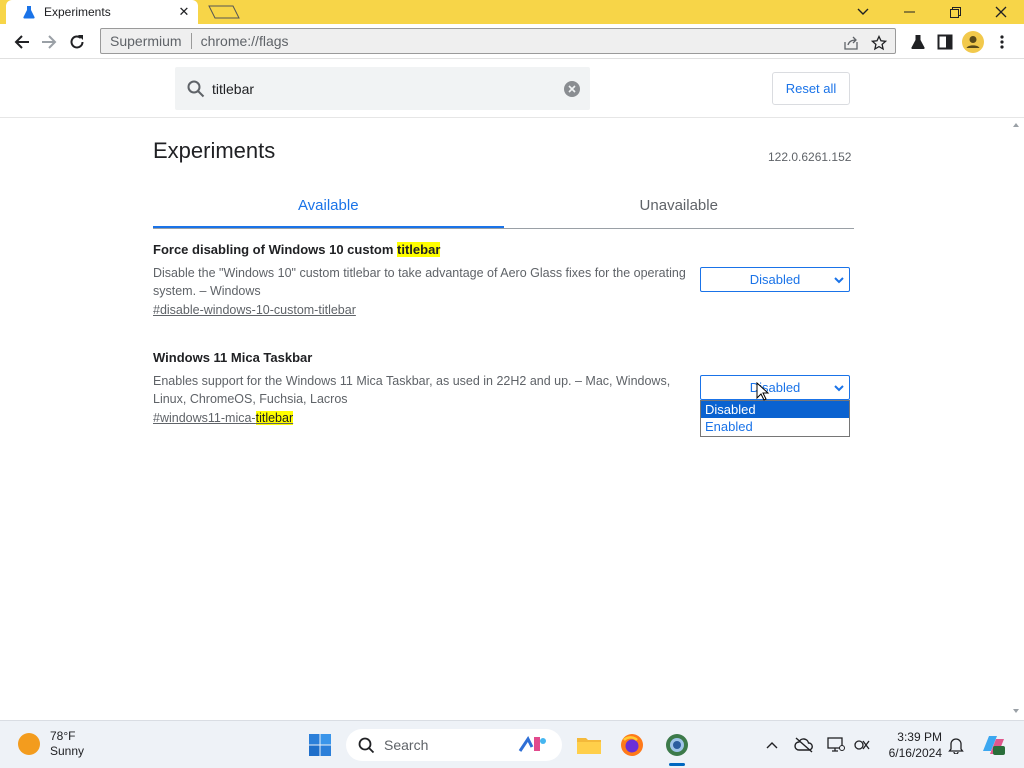 The height and width of the screenshot is (768, 1024). Describe the element at coordinates (572, 89) in the screenshot. I see `clear-search-icon` at that location.